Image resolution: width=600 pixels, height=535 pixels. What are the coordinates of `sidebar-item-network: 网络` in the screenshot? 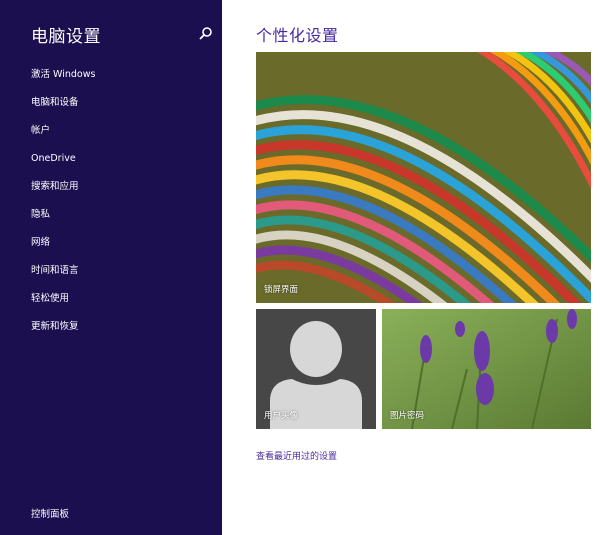 It's located at (63, 247).